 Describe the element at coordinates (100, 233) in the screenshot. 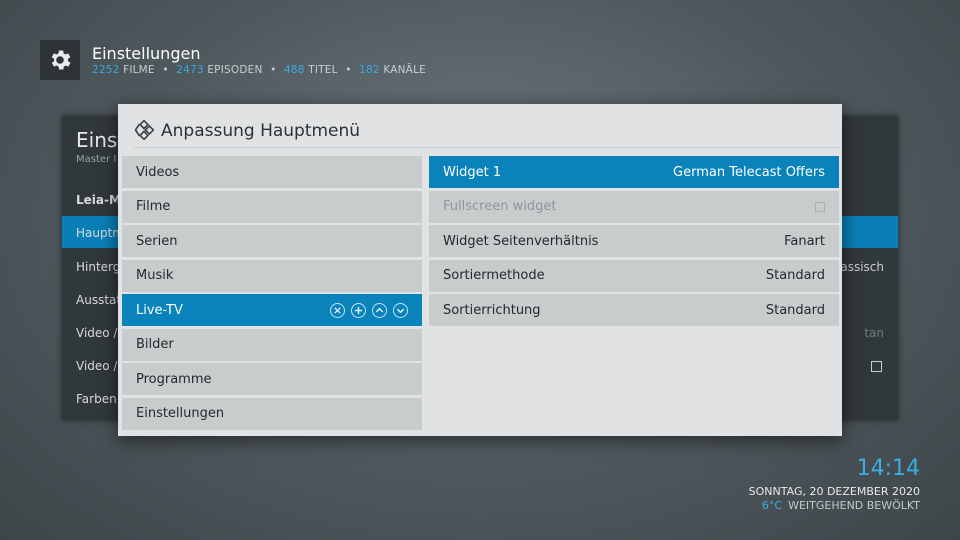

I see `background-row: Hauptm` at that location.